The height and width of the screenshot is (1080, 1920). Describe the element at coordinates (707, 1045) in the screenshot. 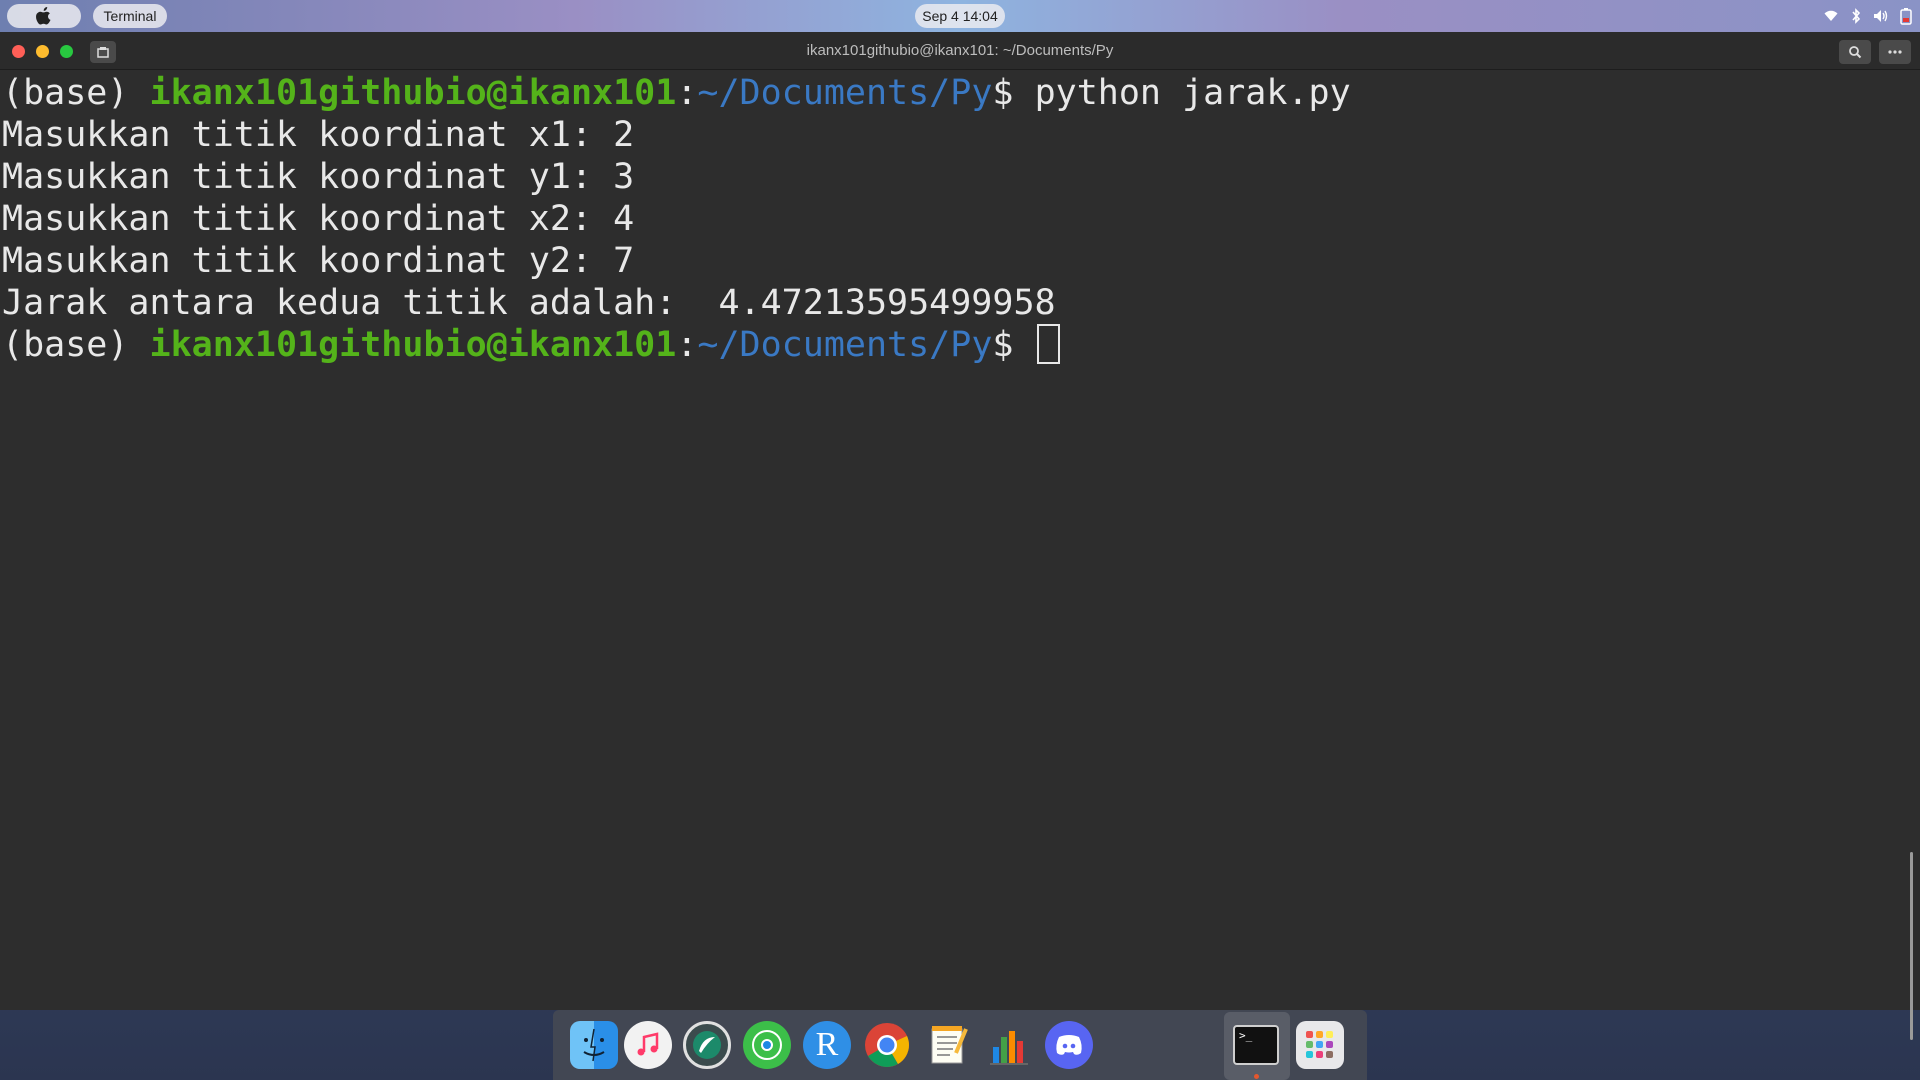

I see `rstudio-icon` at that location.